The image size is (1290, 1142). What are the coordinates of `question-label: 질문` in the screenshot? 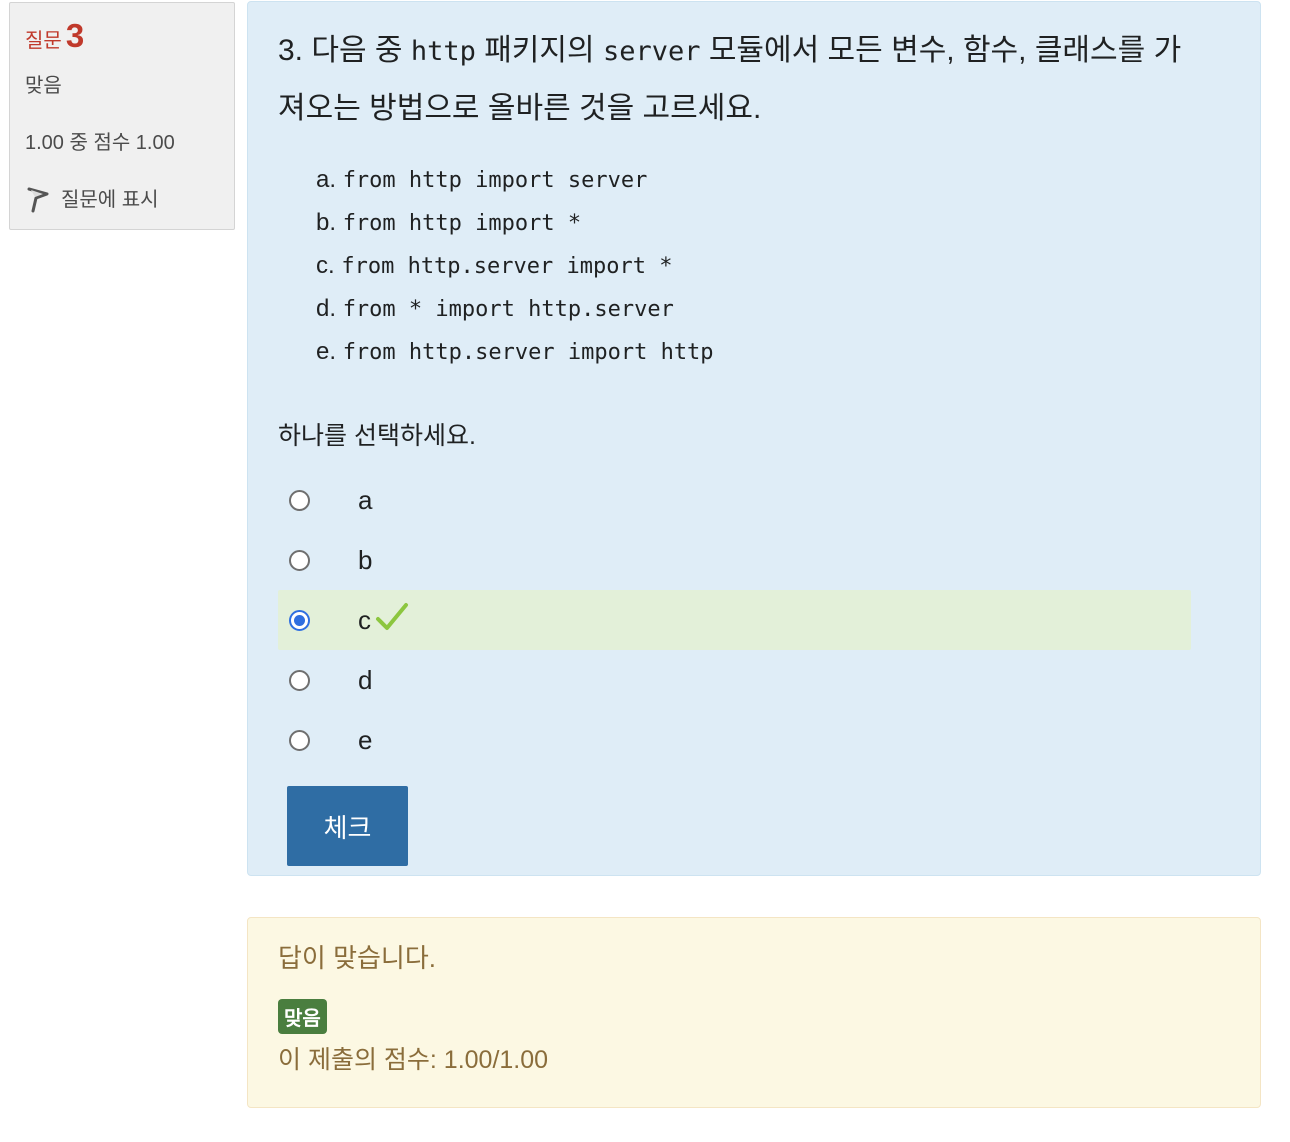 It's located at (43, 41).